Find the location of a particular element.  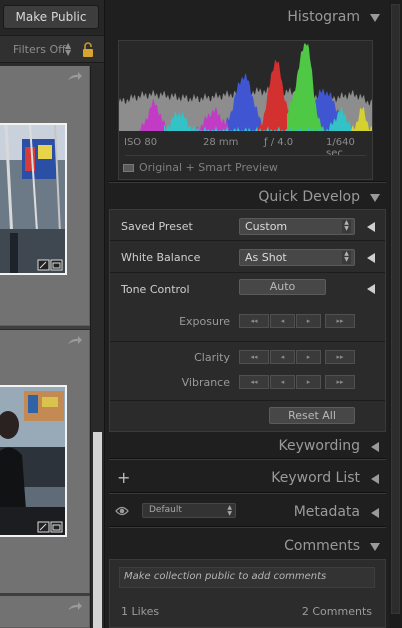

quick-develop-header: Quick Develop is located at coordinates (247, 198).